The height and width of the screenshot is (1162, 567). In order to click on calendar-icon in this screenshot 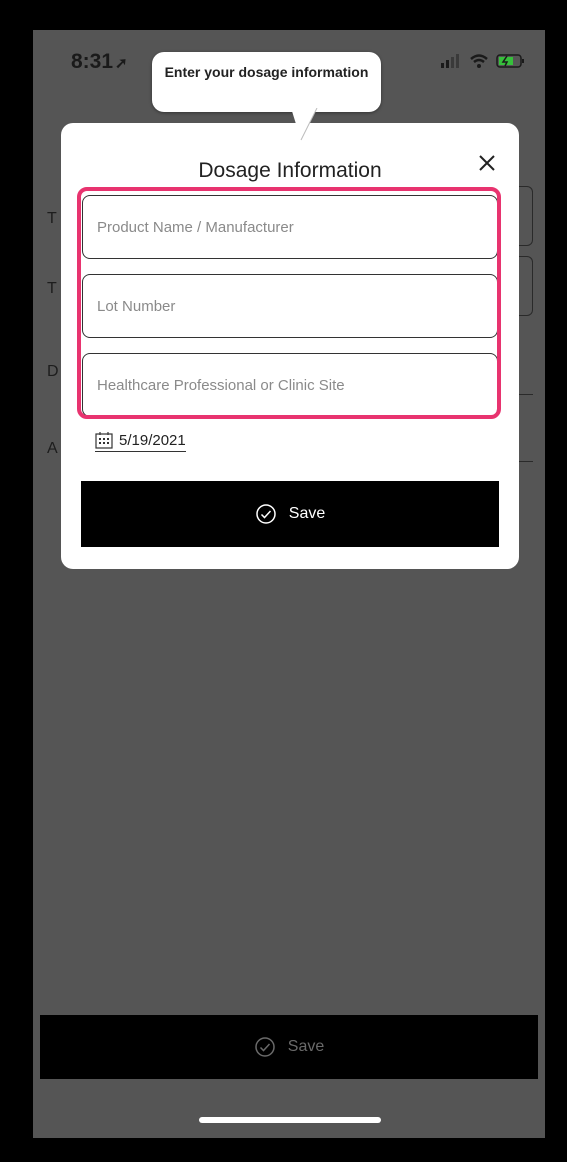, I will do `click(104, 440)`.